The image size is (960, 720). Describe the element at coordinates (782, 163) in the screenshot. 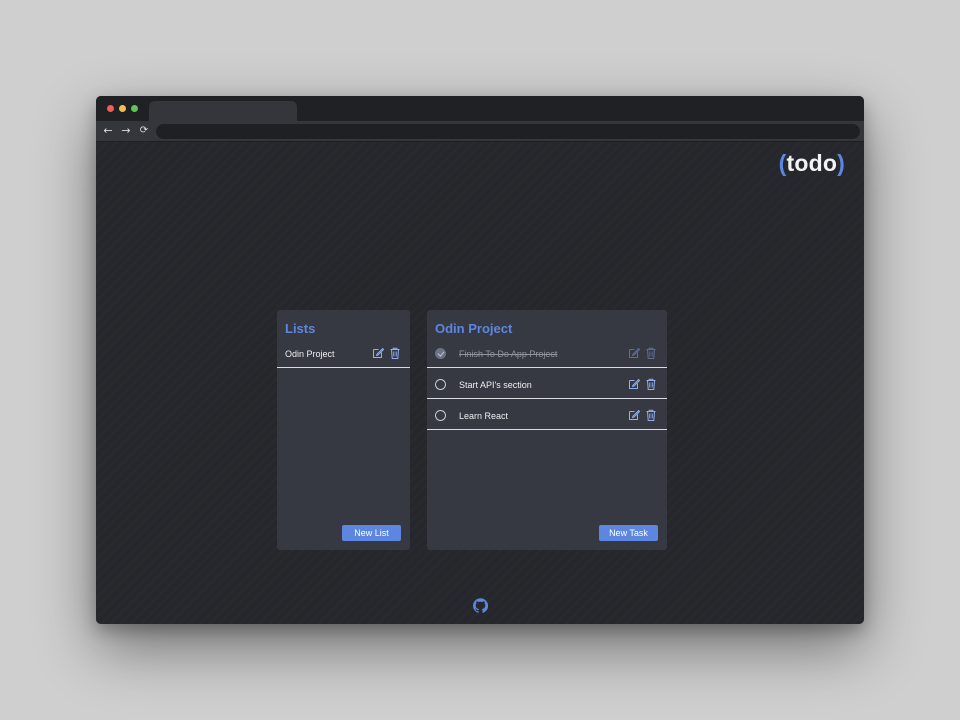

I see `logo-open-paren: (` at that location.